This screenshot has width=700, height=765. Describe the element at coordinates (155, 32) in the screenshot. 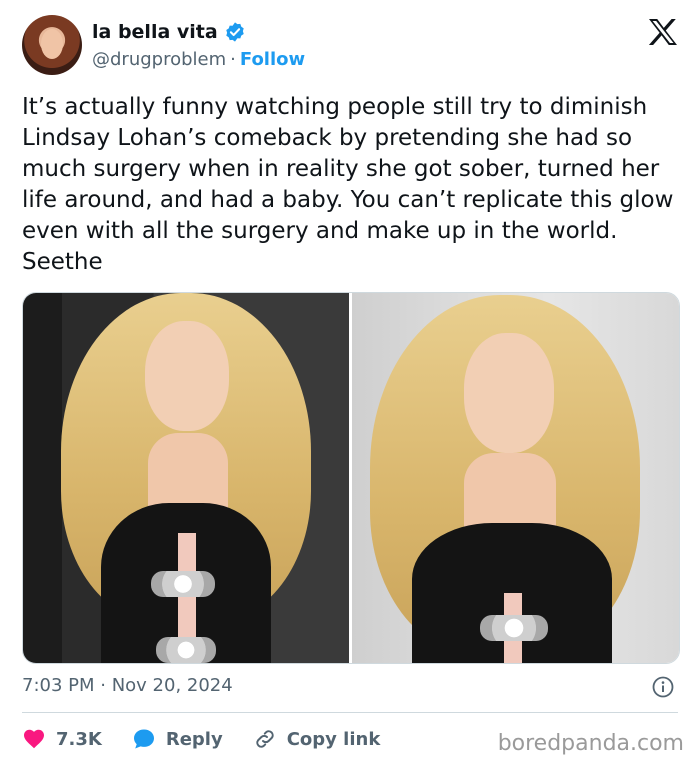

I see `display-name: la bella vita` at that location.